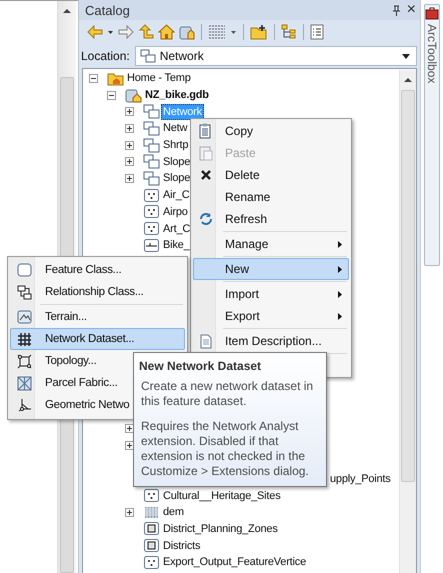 The image size is (443, 573). I want to click on location-label: Location:, so click(105, 56).